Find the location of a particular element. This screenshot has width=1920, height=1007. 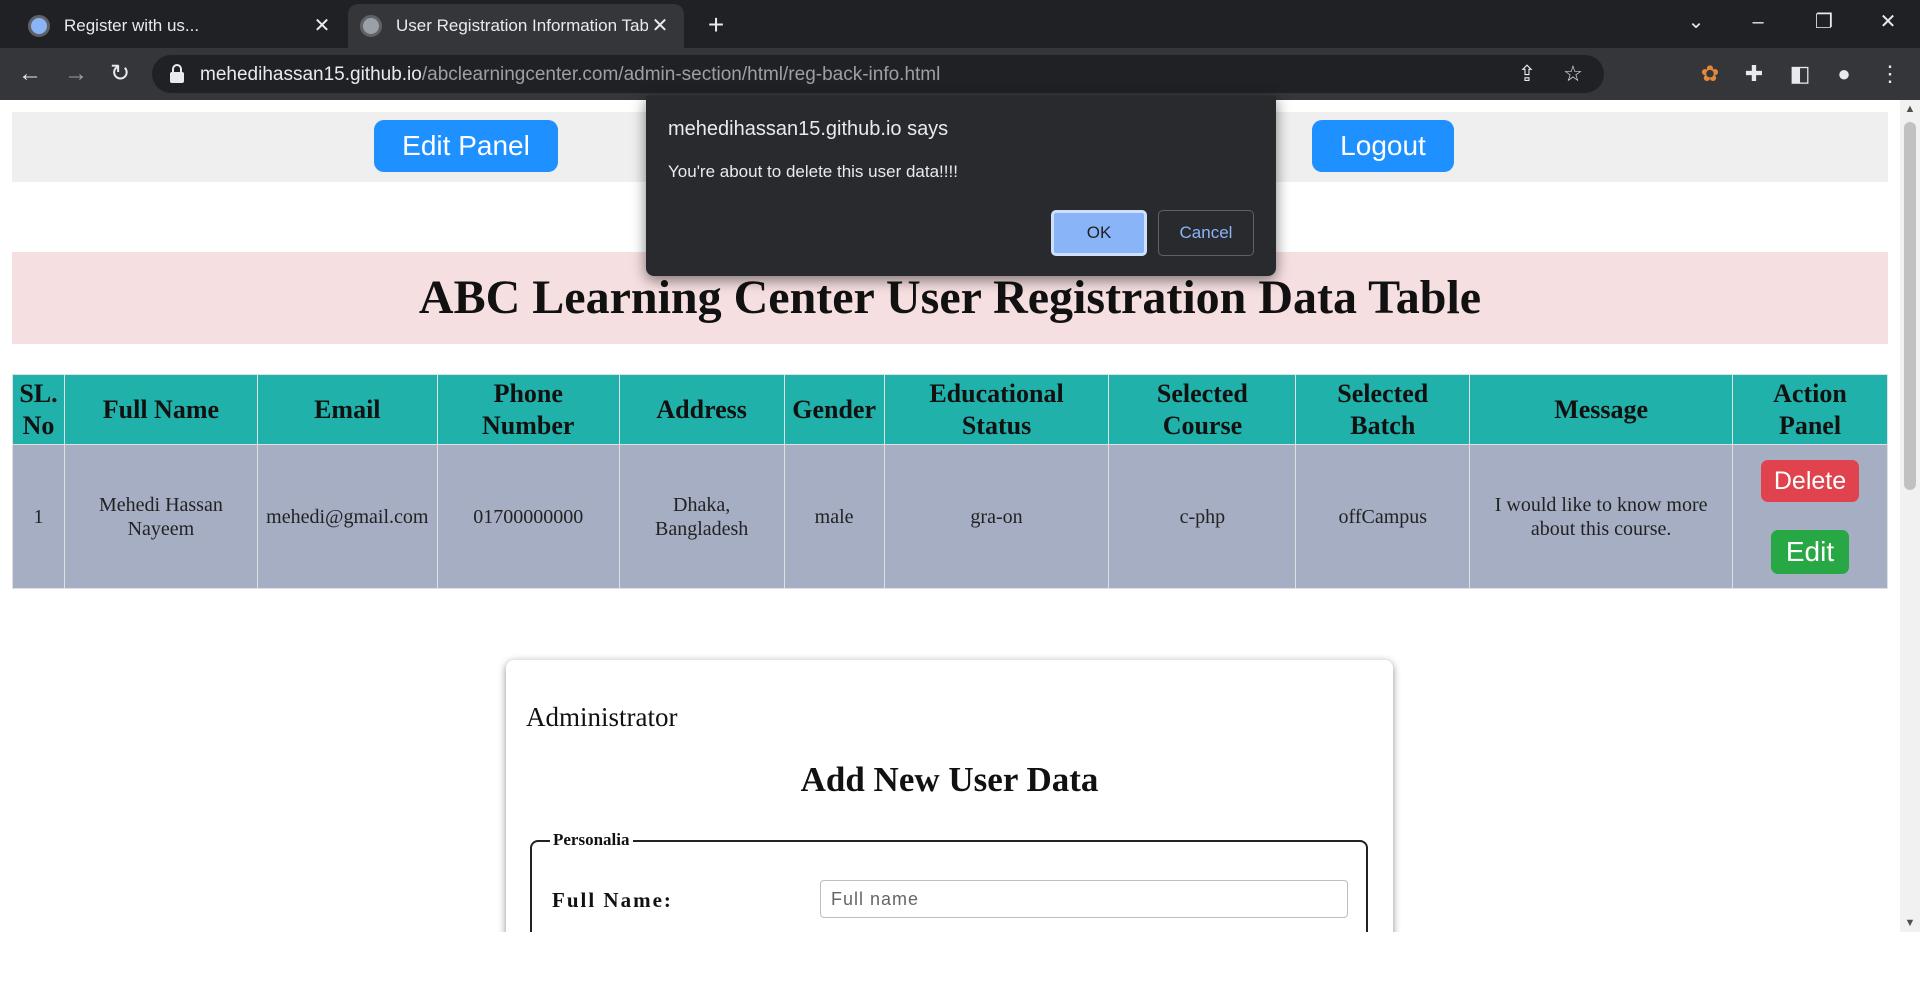

cell-address: Dhaka, Bangladesh is located at coordinates (701, 516).